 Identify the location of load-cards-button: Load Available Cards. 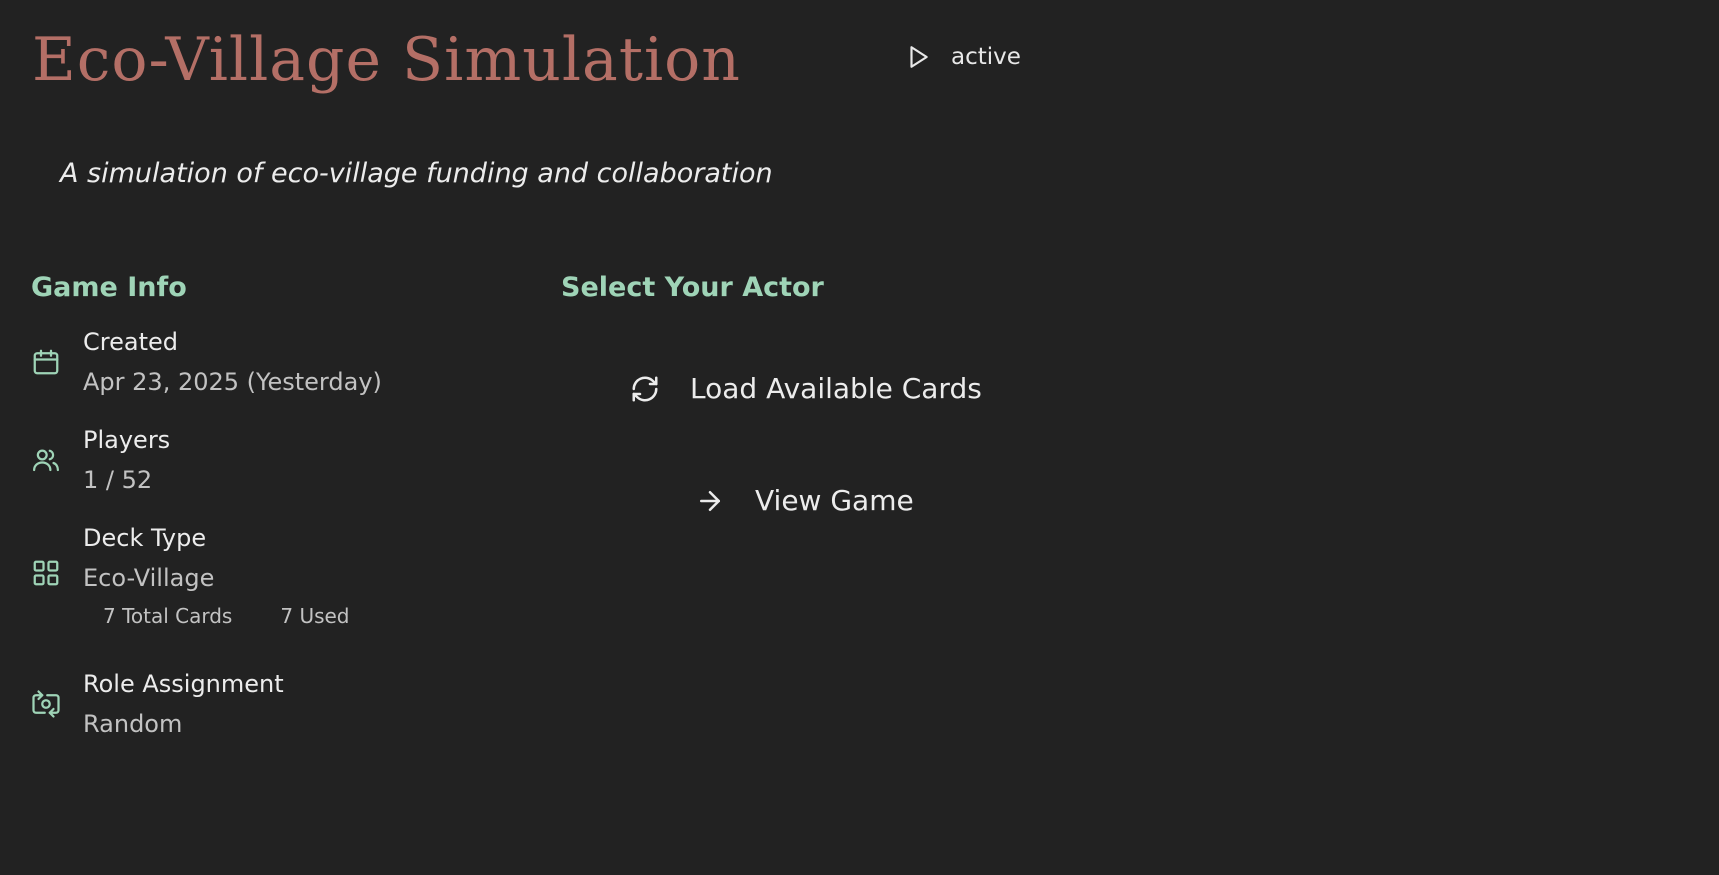
(806, 388).